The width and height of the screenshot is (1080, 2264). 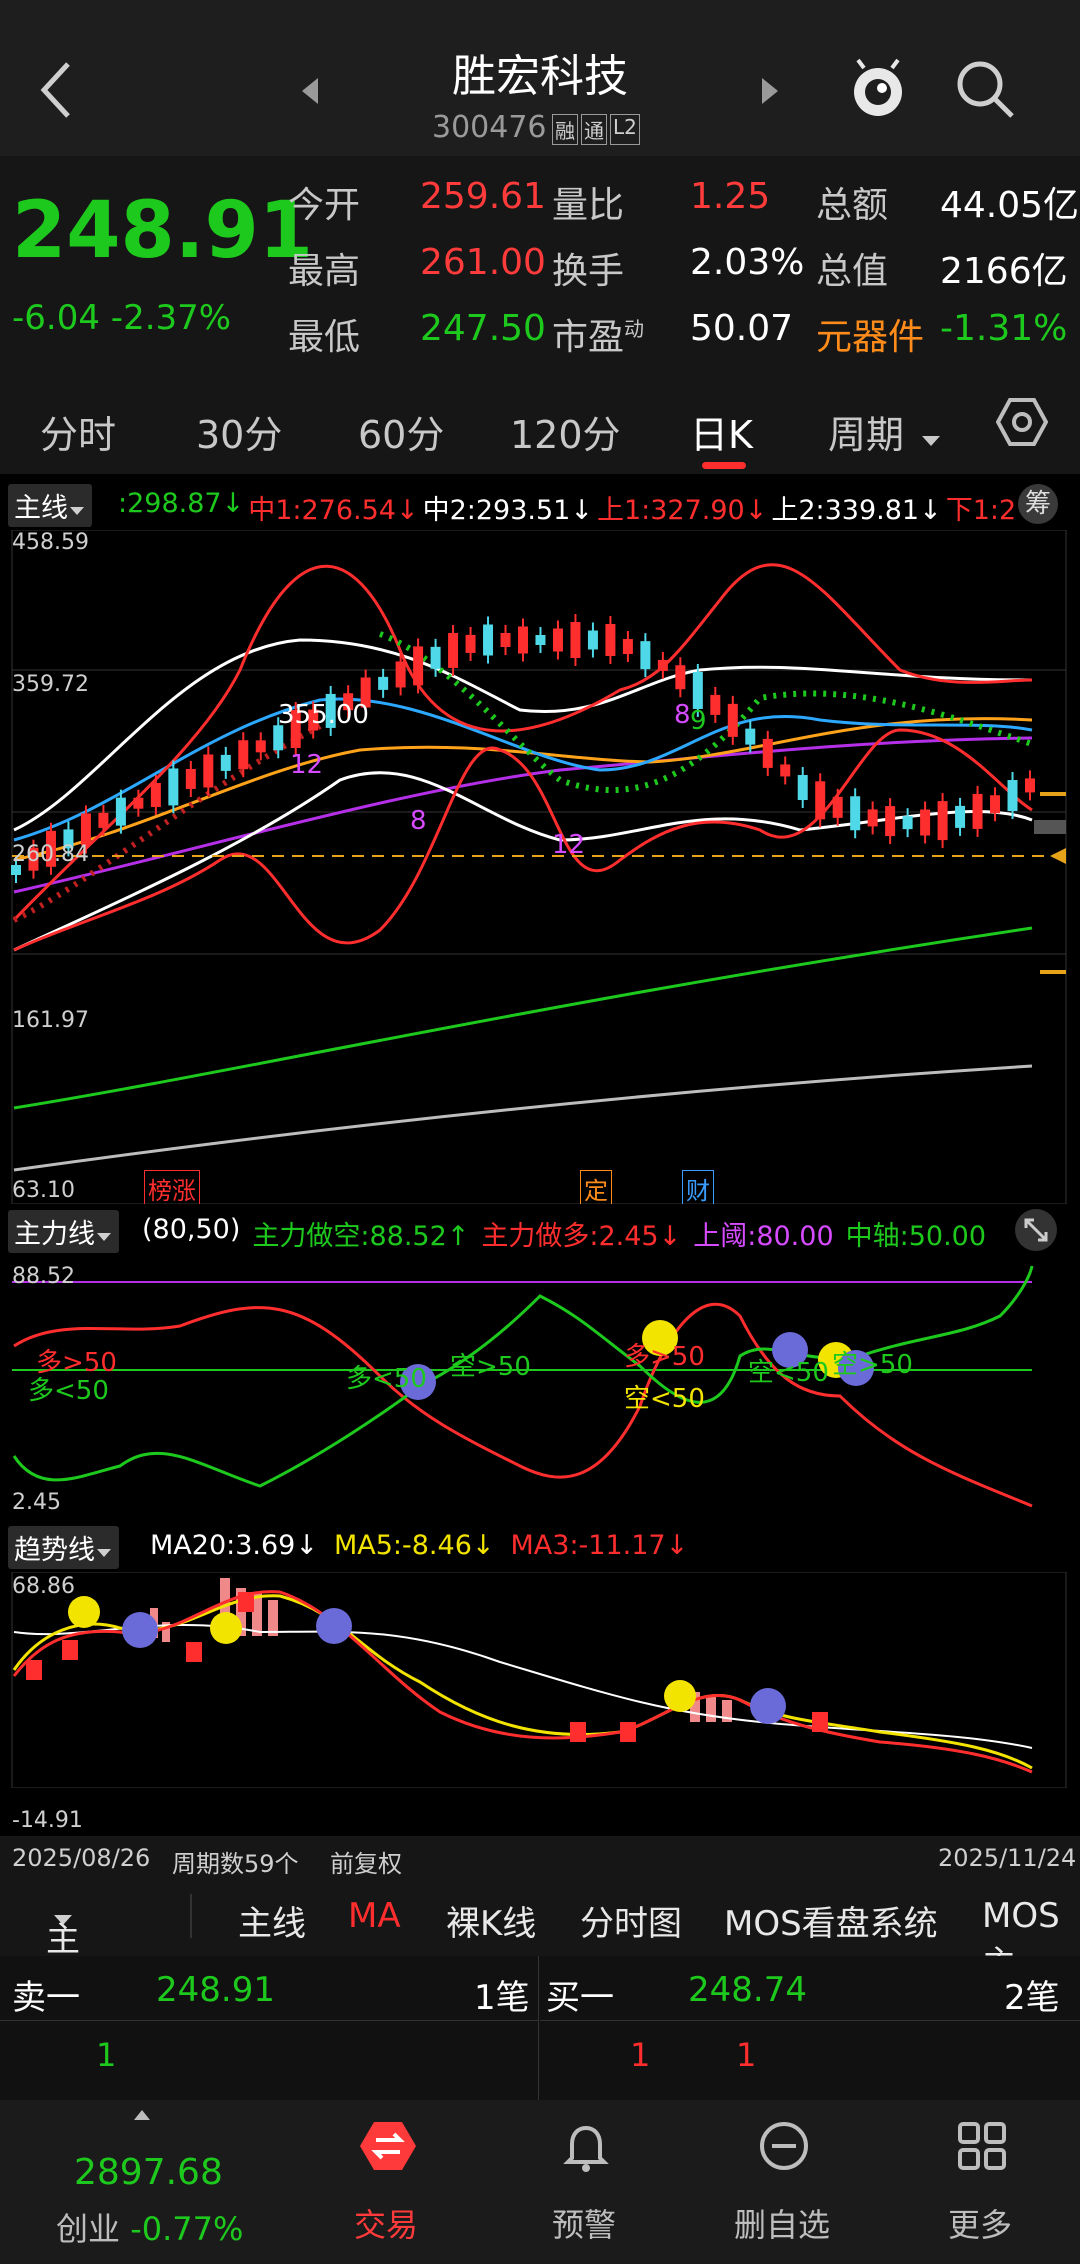 I want to click on count-annotation-9: 9, so click(x=698, y=721).